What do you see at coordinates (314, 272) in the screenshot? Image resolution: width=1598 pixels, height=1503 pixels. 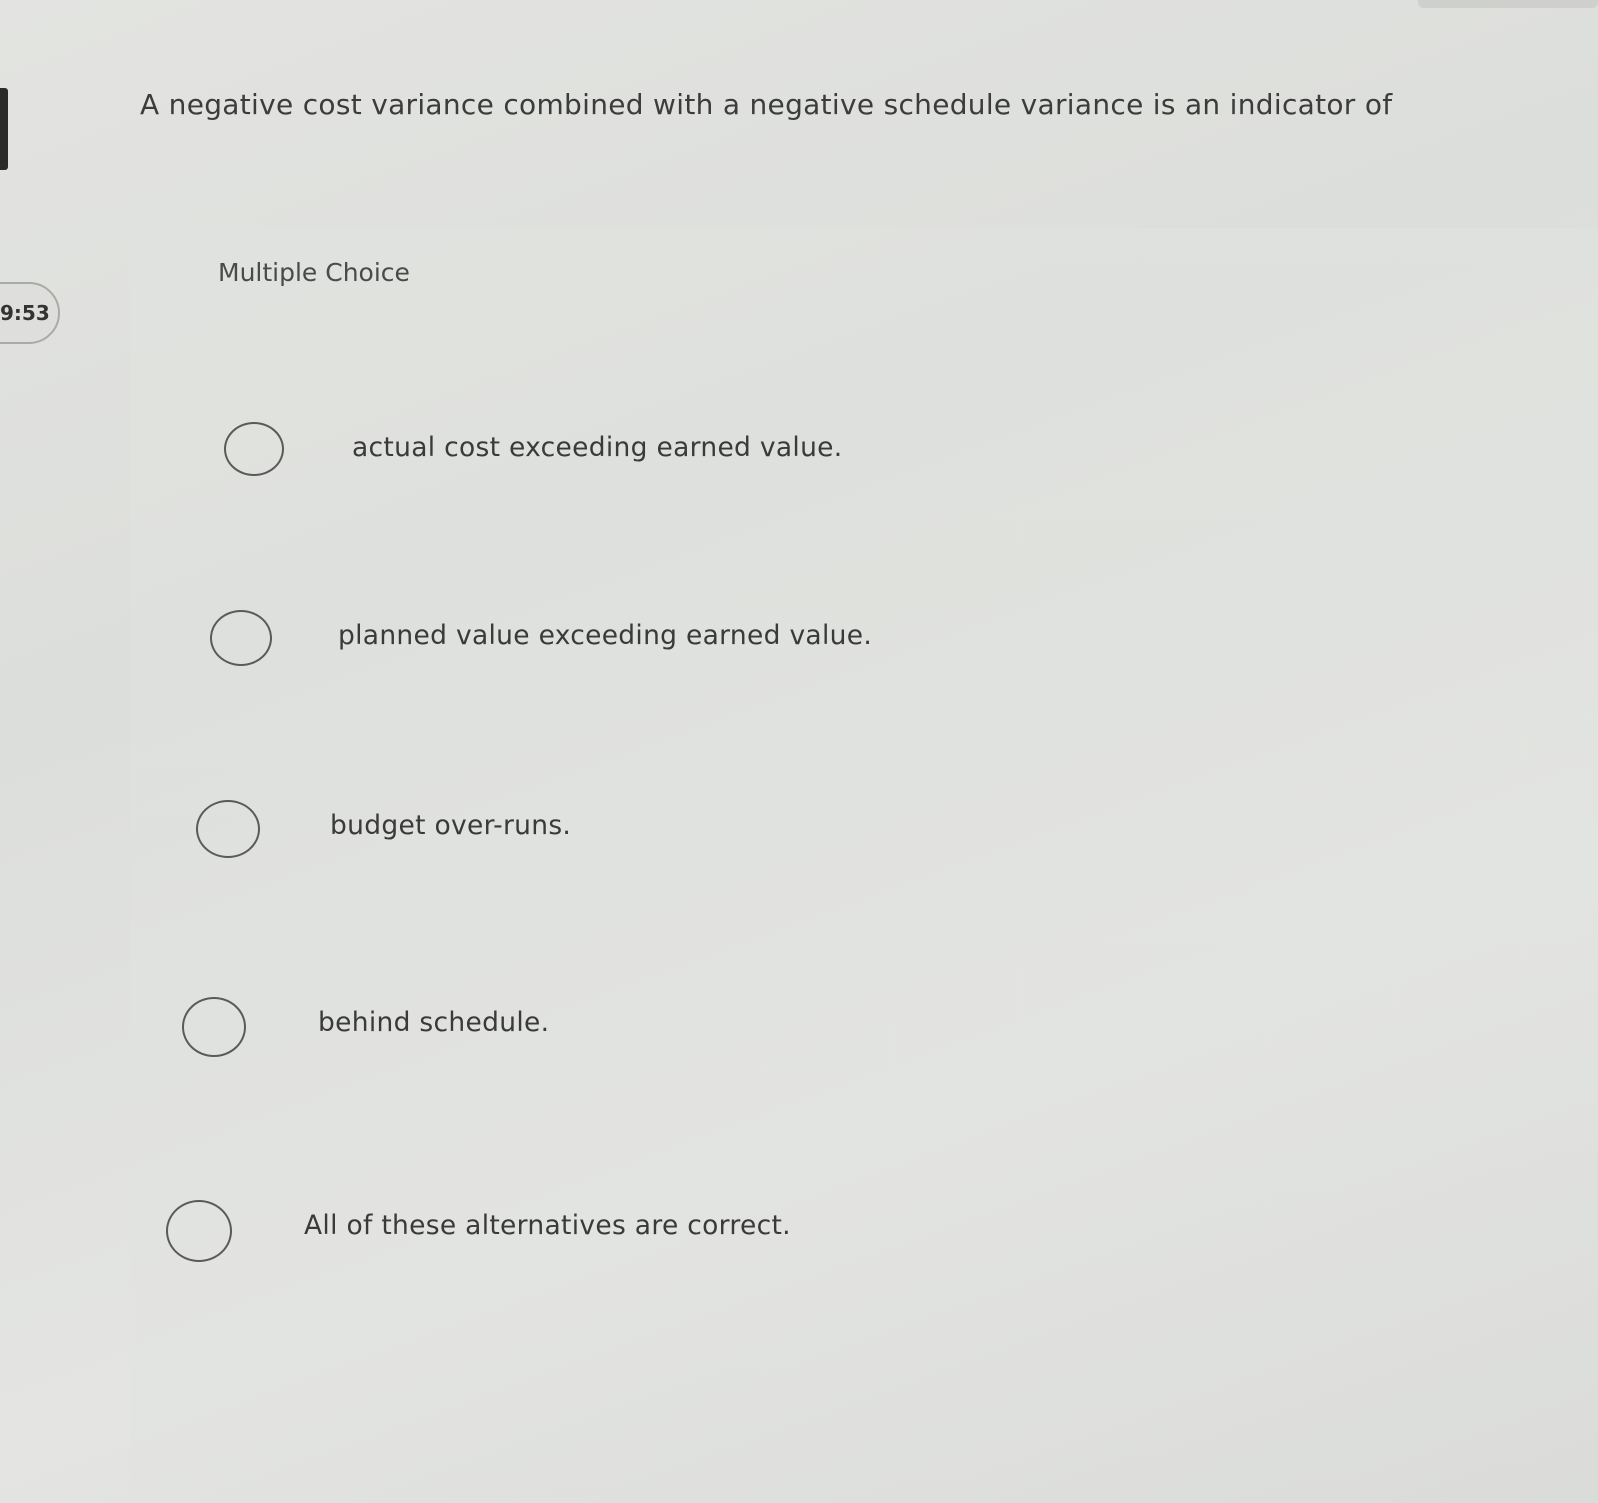 I see `question-type-label: Multiple Choice` at bounding box center [314, 272].